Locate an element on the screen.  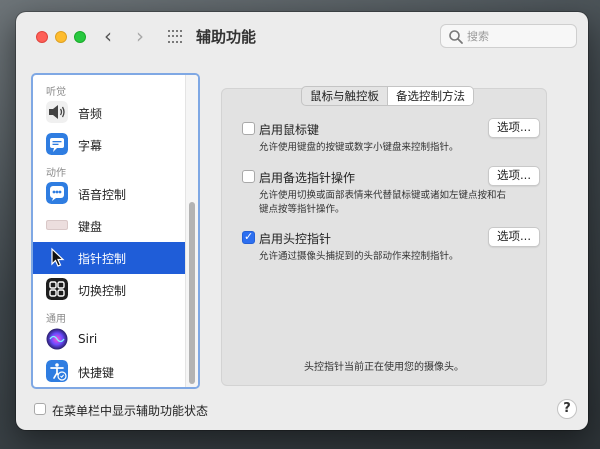
switch-control-icon is located at coordinates (57, 289).